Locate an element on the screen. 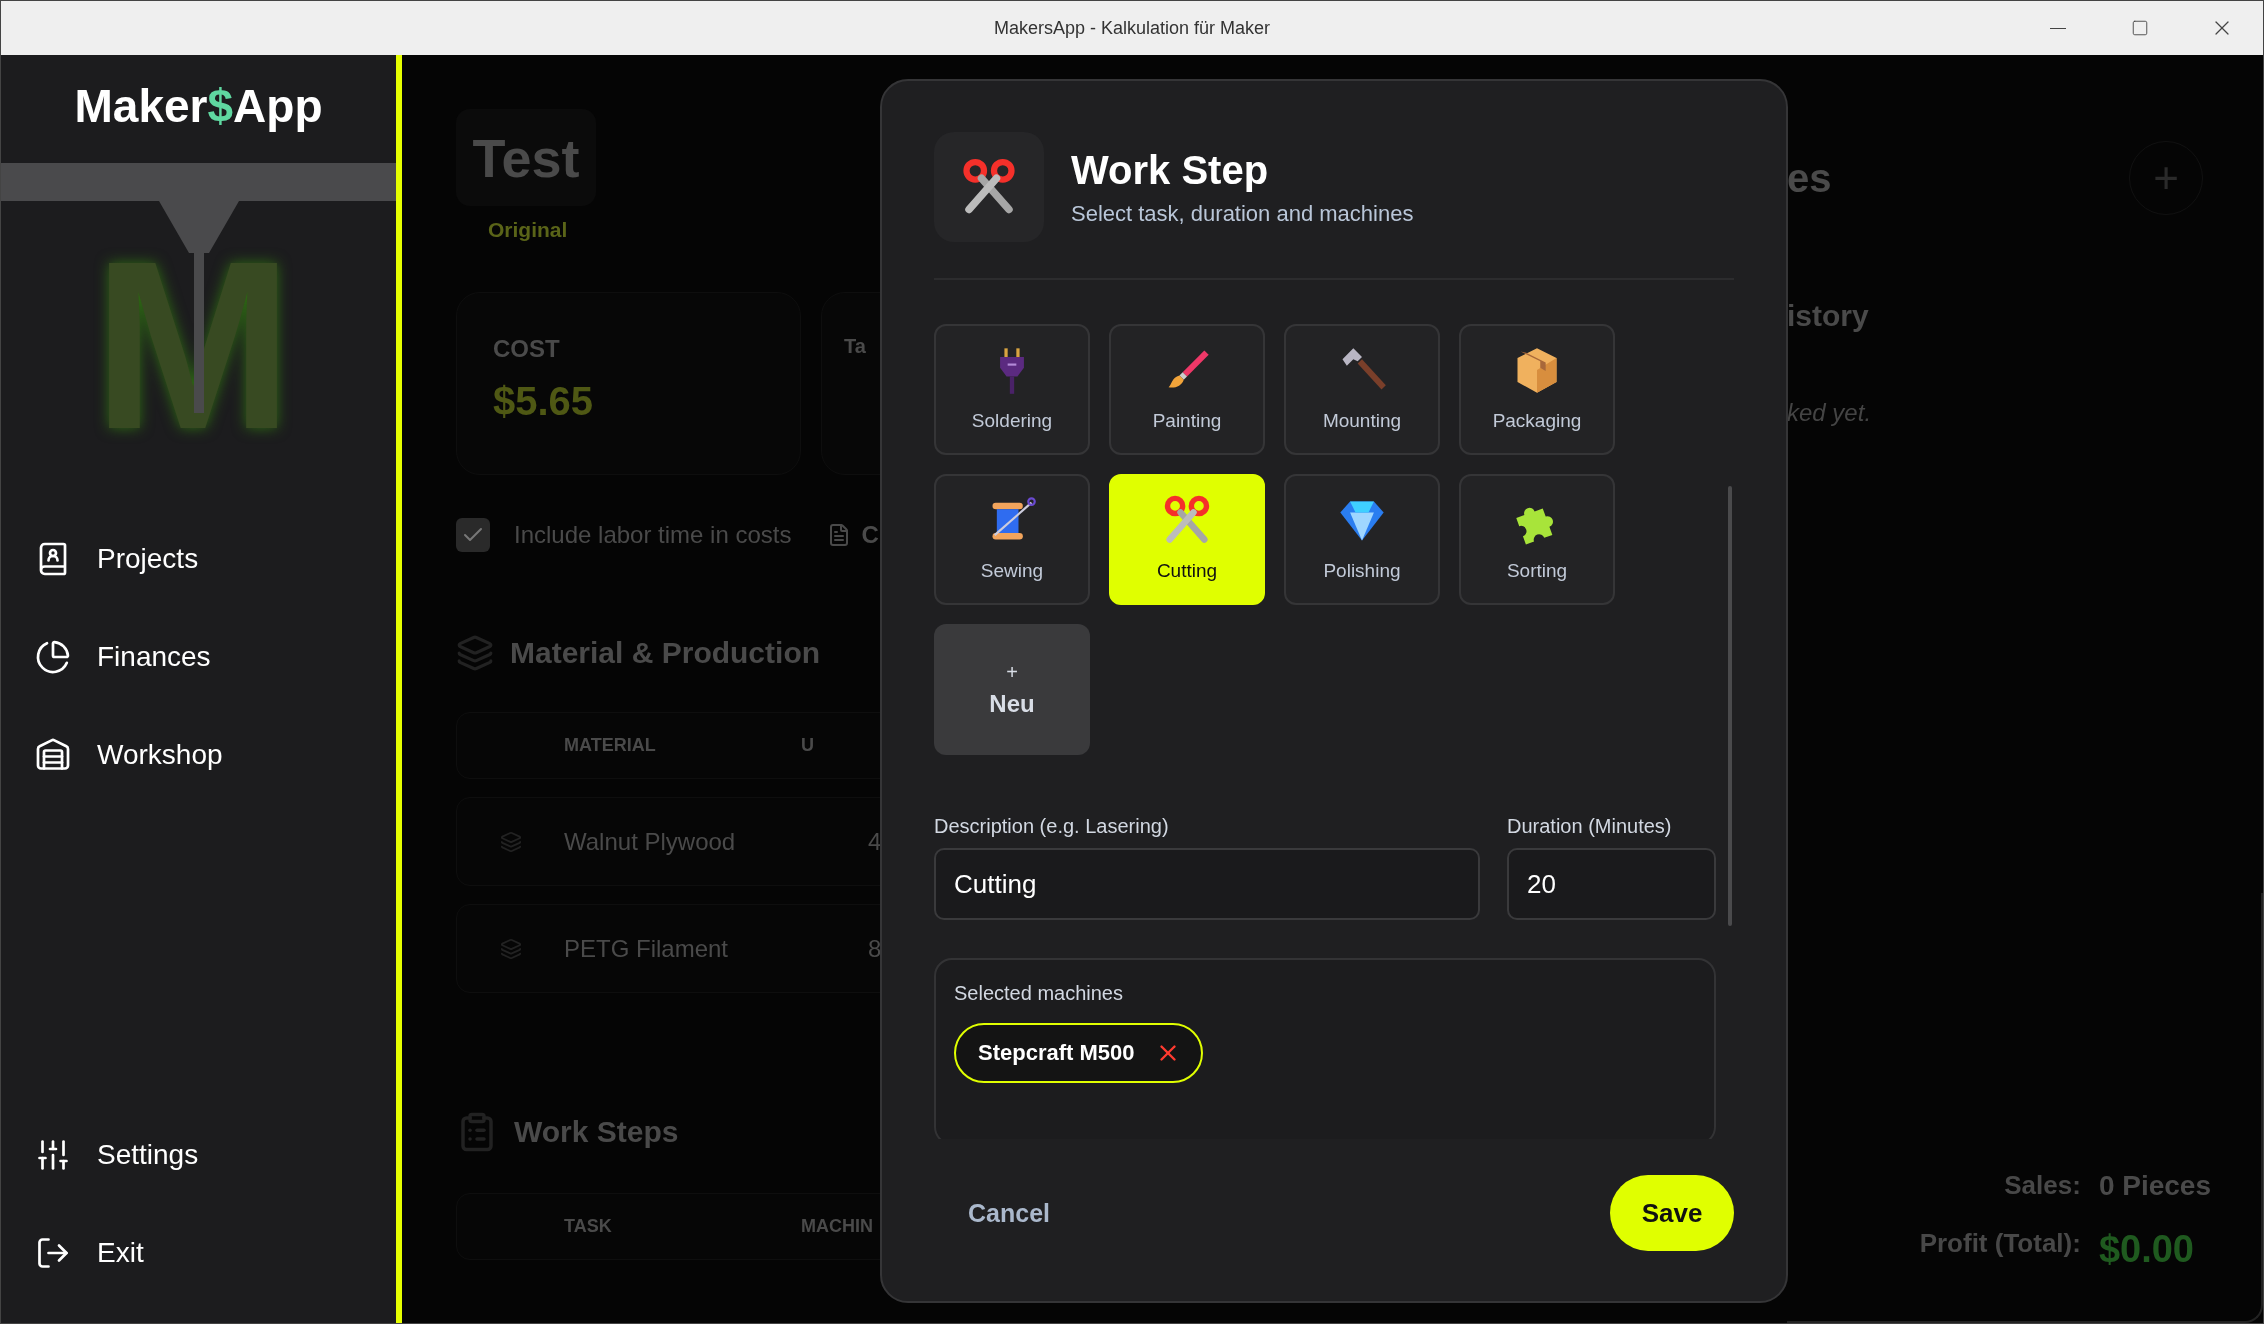 The image size is (2264, 1324). table-cell: 8 is located at coordinates (874, 948).